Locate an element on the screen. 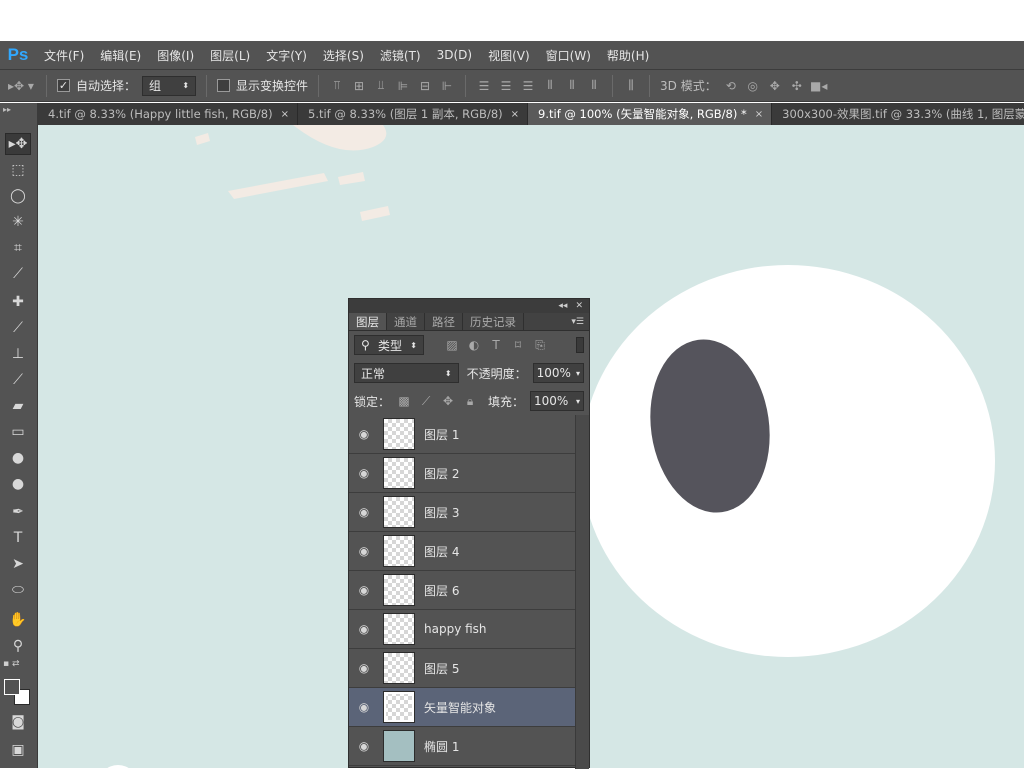 The height and width of the screenshot is (769, 1024). quick-mask-icon: ◙ is located at coordinates (18, 722).